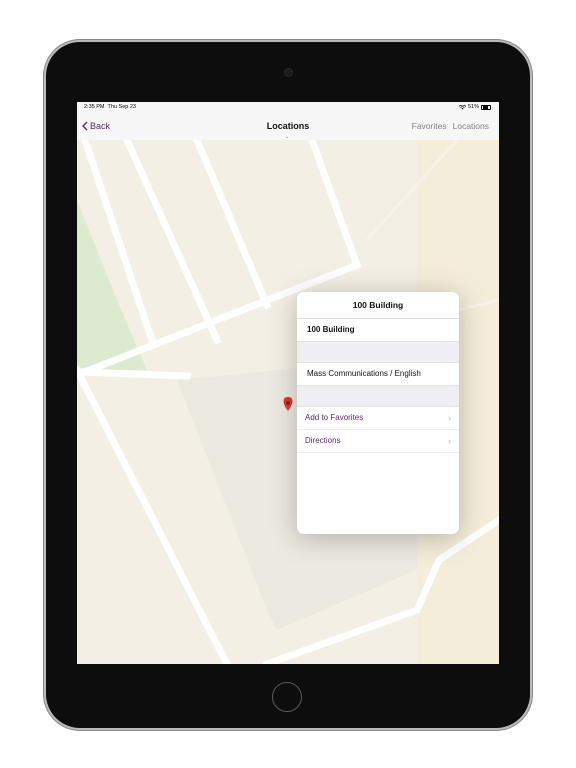 This screenshot has width=576, height=768. I want to click on locations-button: Locations, so click(471, 126).